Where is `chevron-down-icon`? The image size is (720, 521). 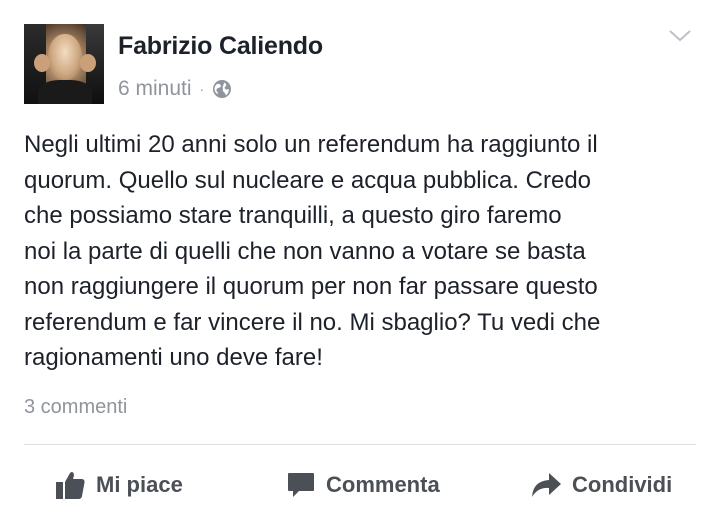
chevron-down-icon is located at coordinates (680, 36).